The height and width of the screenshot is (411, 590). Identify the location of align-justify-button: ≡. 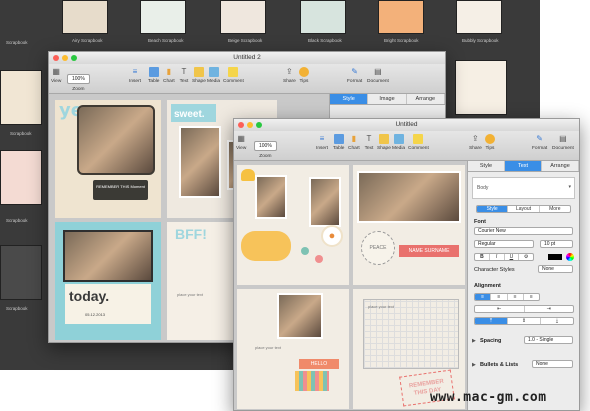
(531, 297).